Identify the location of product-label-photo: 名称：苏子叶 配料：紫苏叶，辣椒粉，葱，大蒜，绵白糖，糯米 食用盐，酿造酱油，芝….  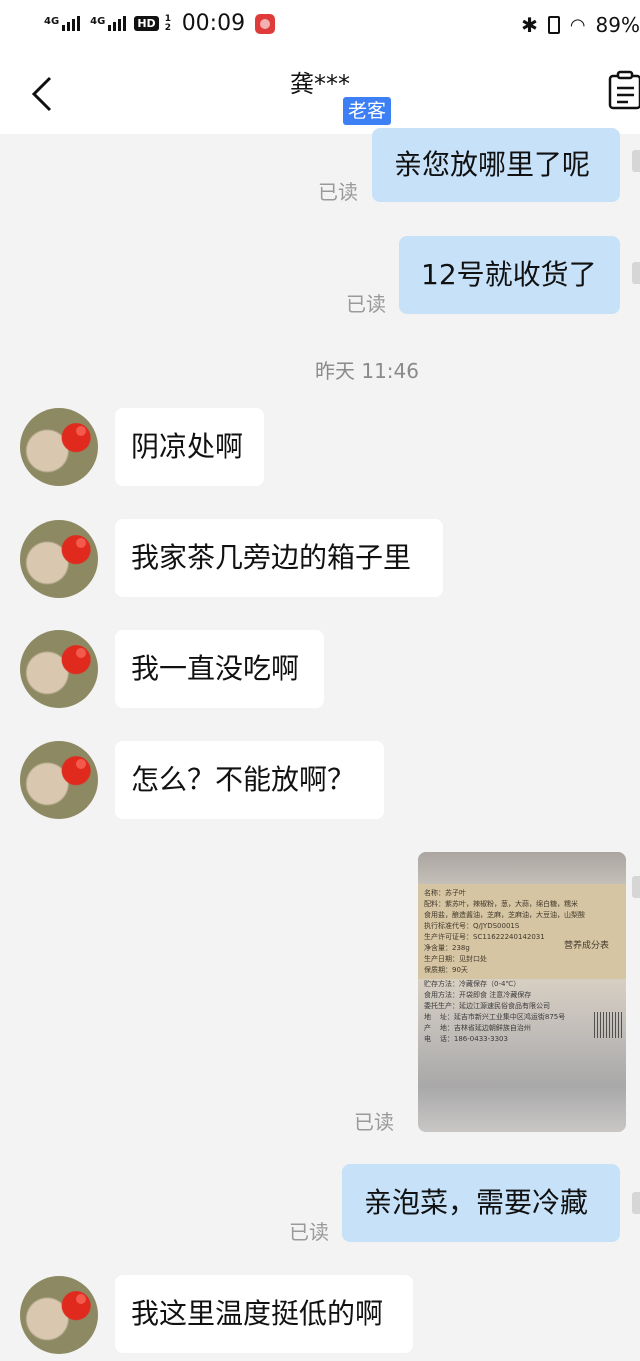
(522, 992).